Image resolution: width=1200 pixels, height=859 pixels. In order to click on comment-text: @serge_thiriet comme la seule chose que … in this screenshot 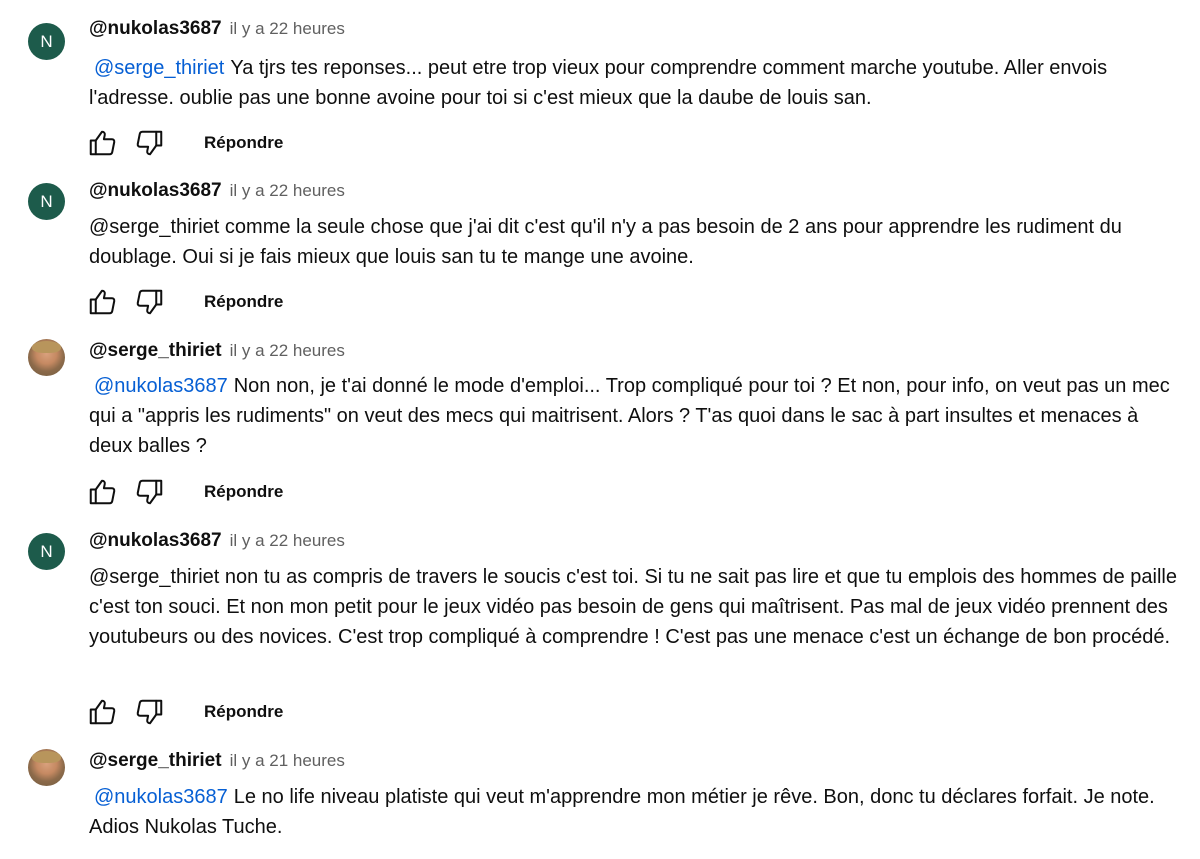, I will do `click(634, 242)`.